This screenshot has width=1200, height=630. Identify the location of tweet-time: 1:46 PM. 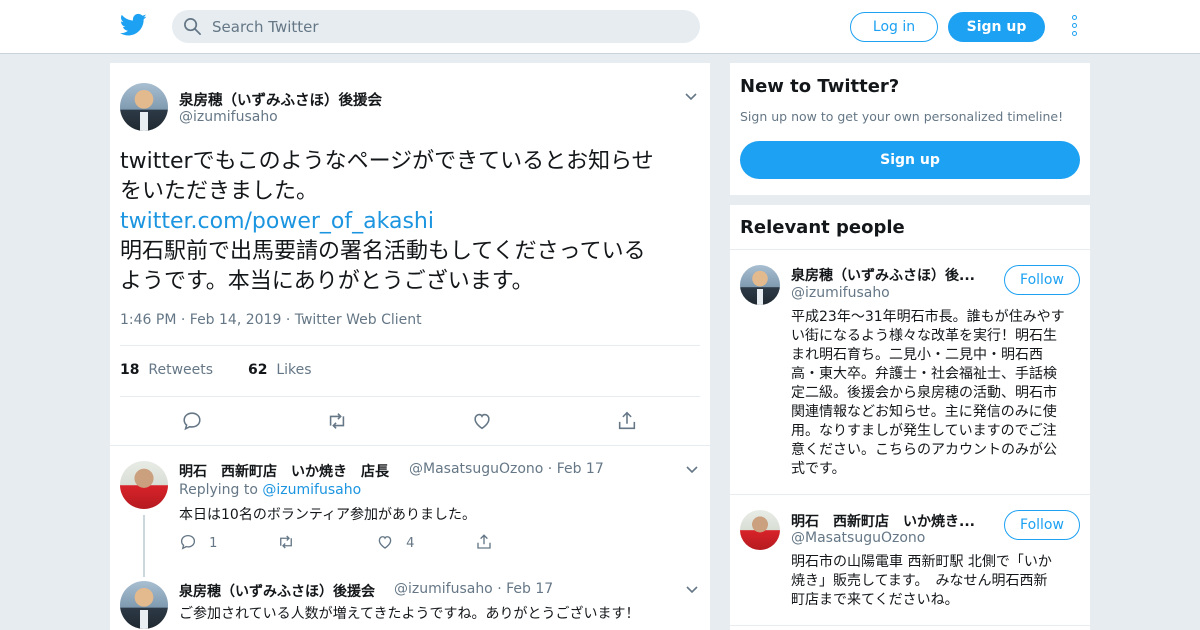
(148, 320).